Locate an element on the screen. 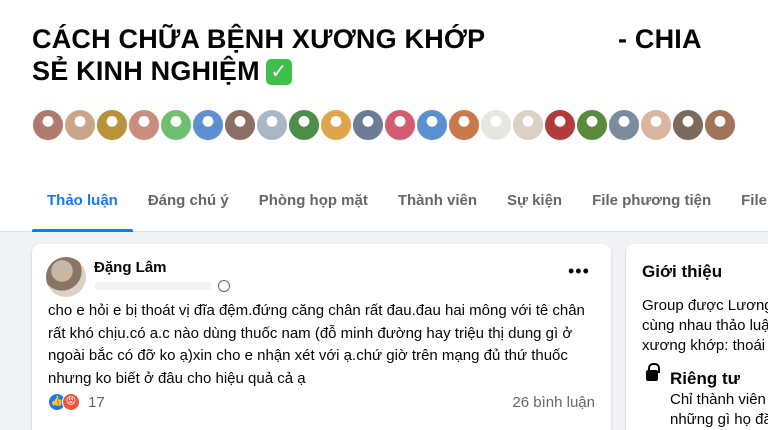 The image size is (768, 430). group-title: CÁCH CHỮA BỆNH XƯƠNG KHỚP is located at coordinates (259, 39).